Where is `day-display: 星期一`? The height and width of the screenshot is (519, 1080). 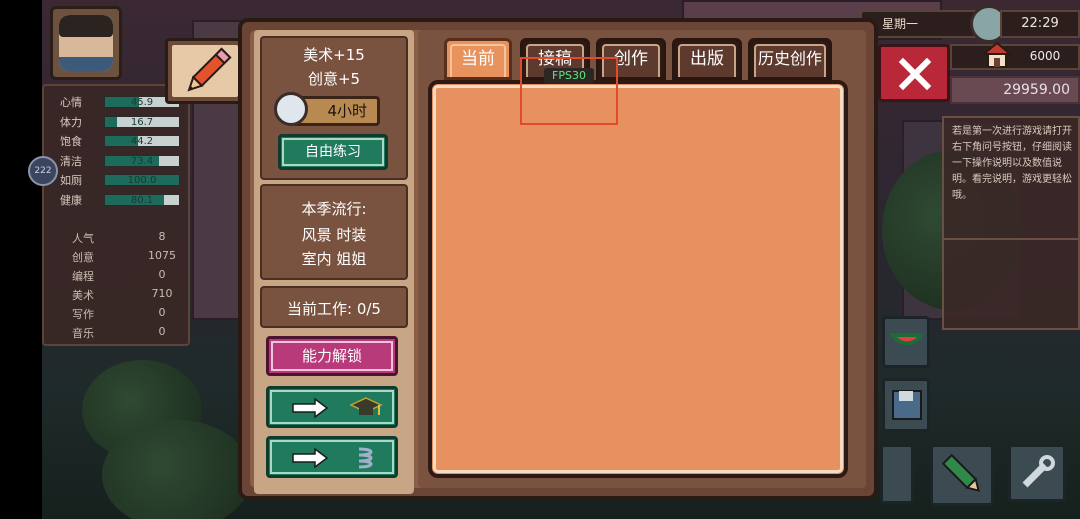
day-display: 星期一 is located at coordinates (920, 24).